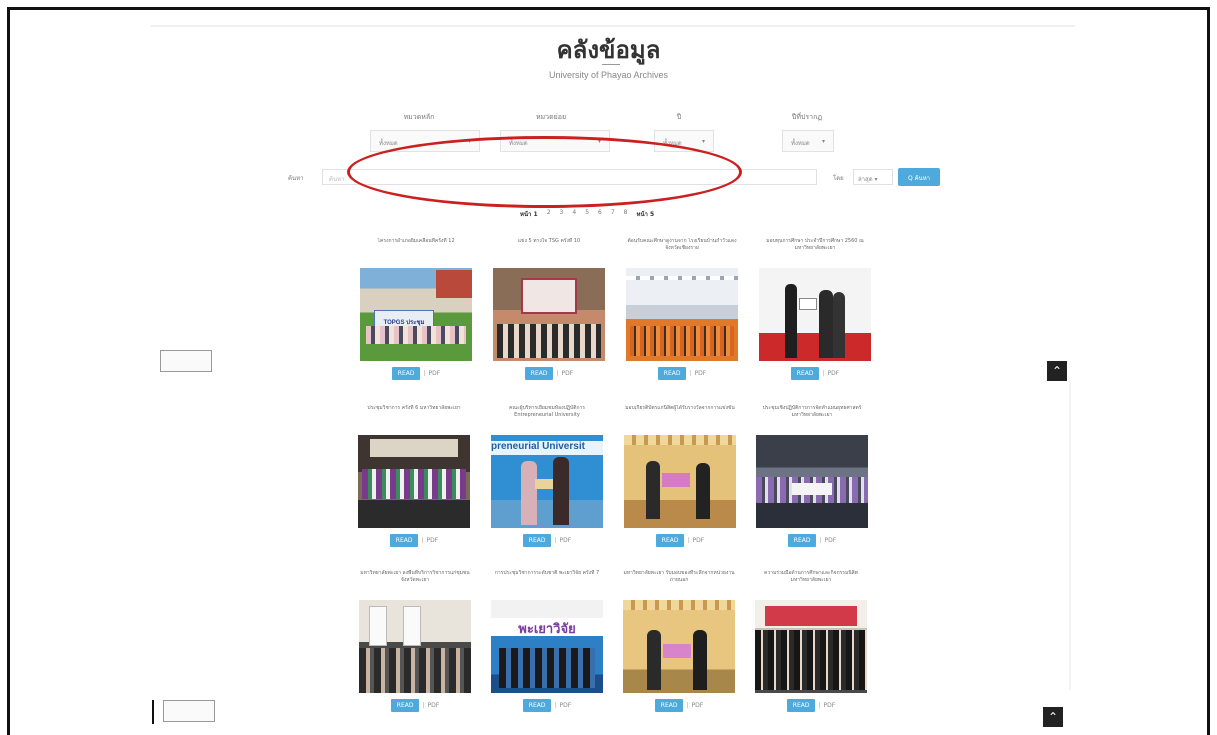 This screenshot has height=735, width=1217. What do you see at coordinates (612, 26) in the screenshot?
I see `page-top-edge` at bounding box center [612, 26].